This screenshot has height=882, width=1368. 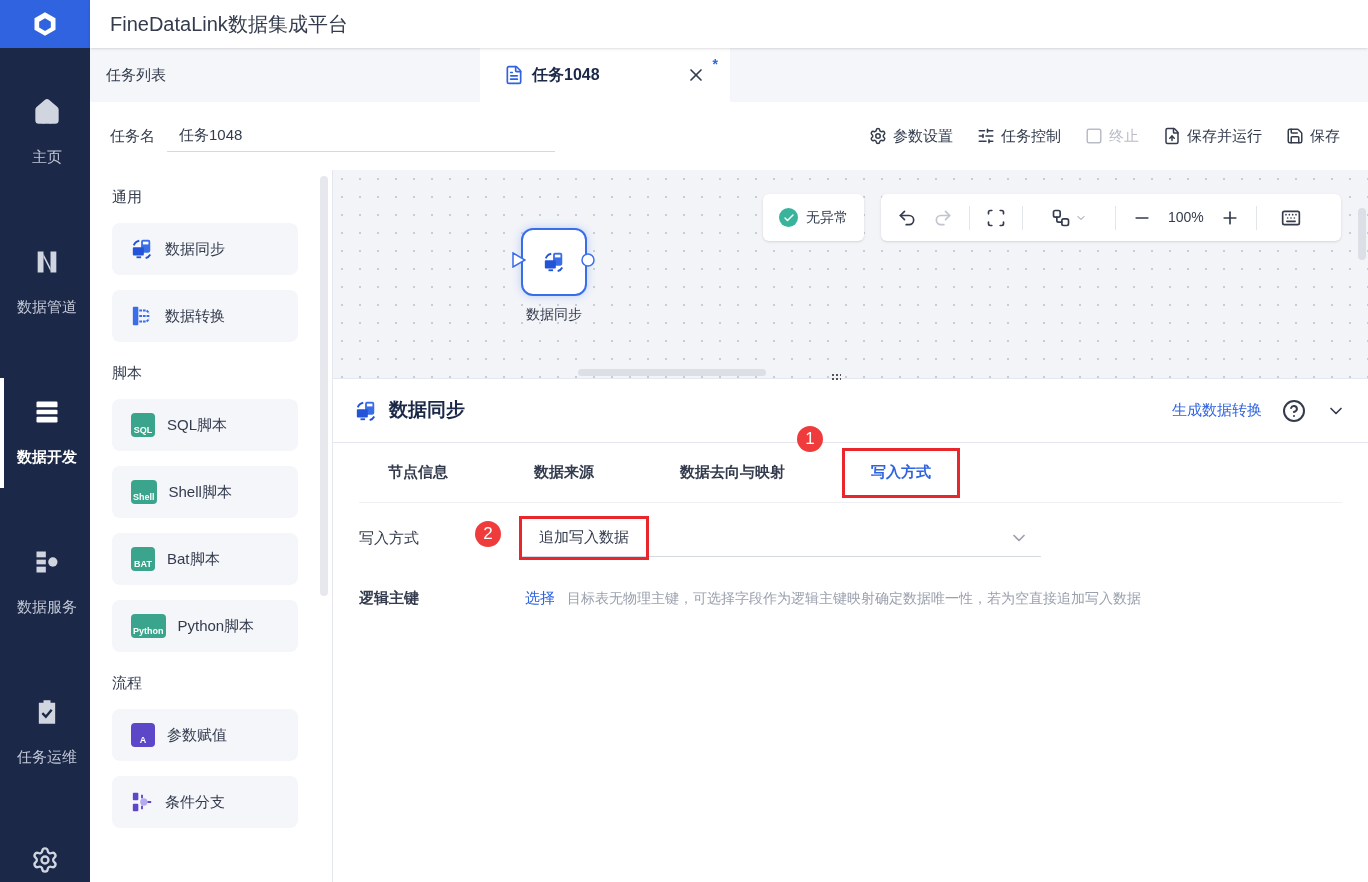 I want to click on fit-view-icon, so click(x=996, y=217).